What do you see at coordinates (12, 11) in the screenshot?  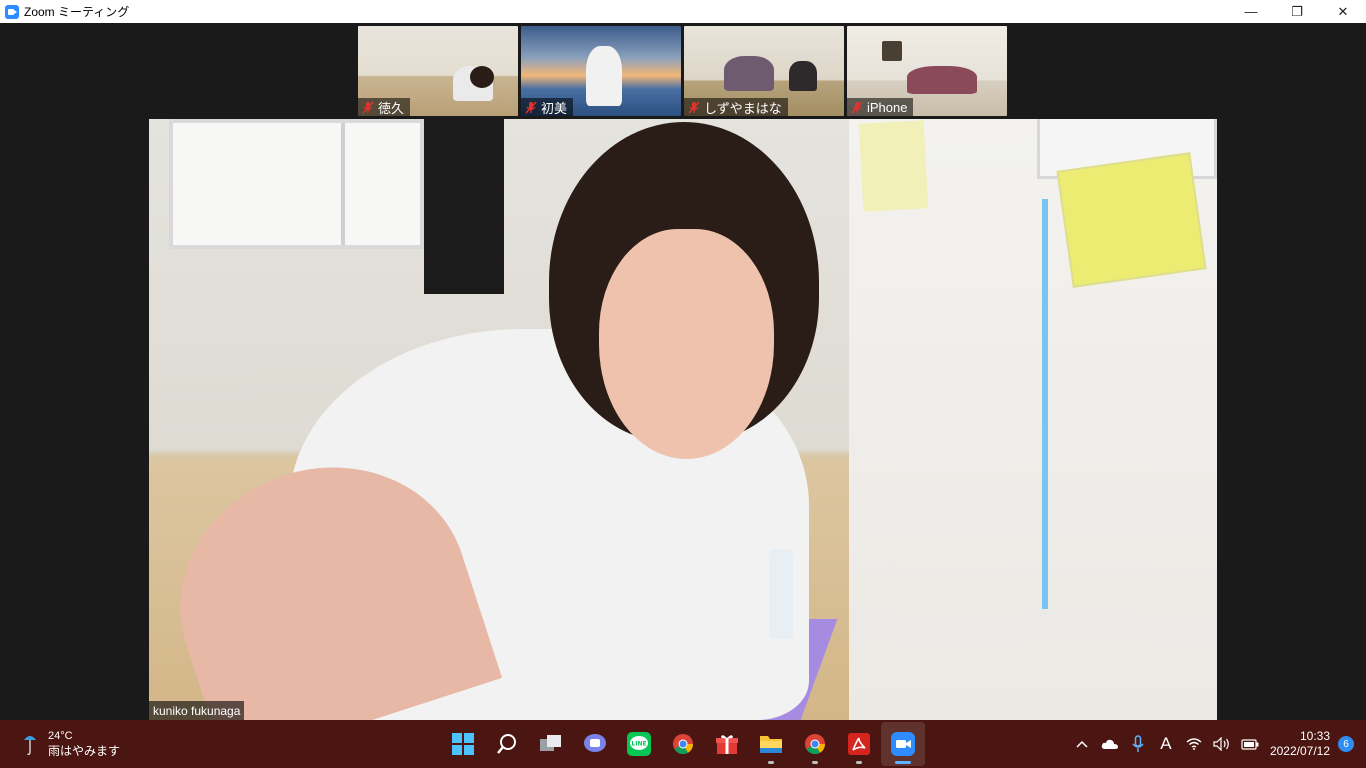 I see `zoom-logo-icon` at bounding box center [12, 11].